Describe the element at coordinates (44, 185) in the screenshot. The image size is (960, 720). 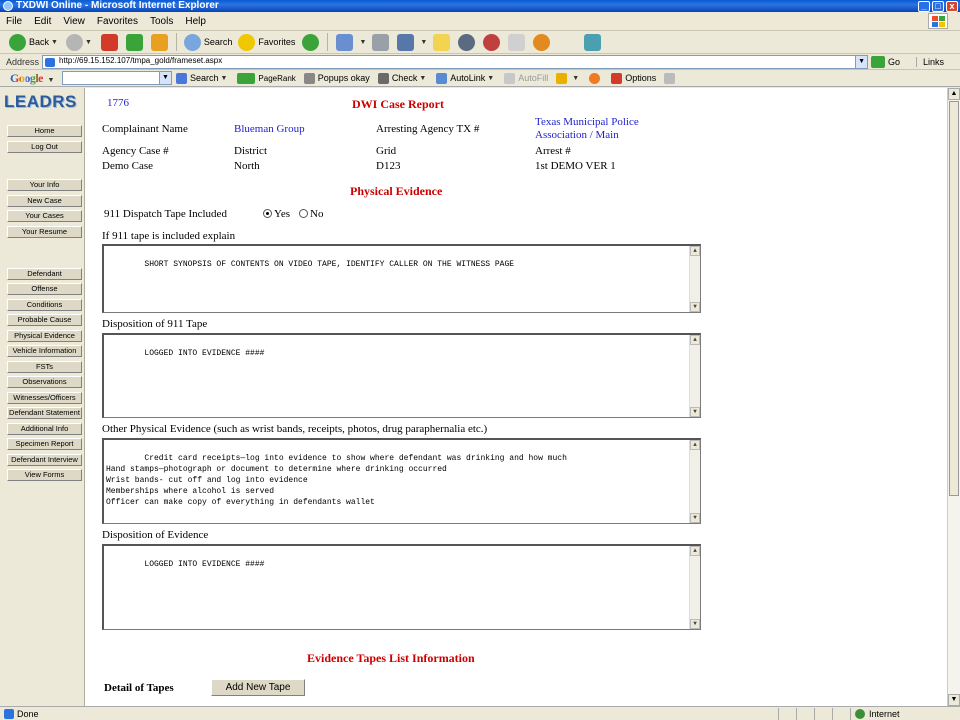
I see `nav-your-info-button: Your Info` at that location.